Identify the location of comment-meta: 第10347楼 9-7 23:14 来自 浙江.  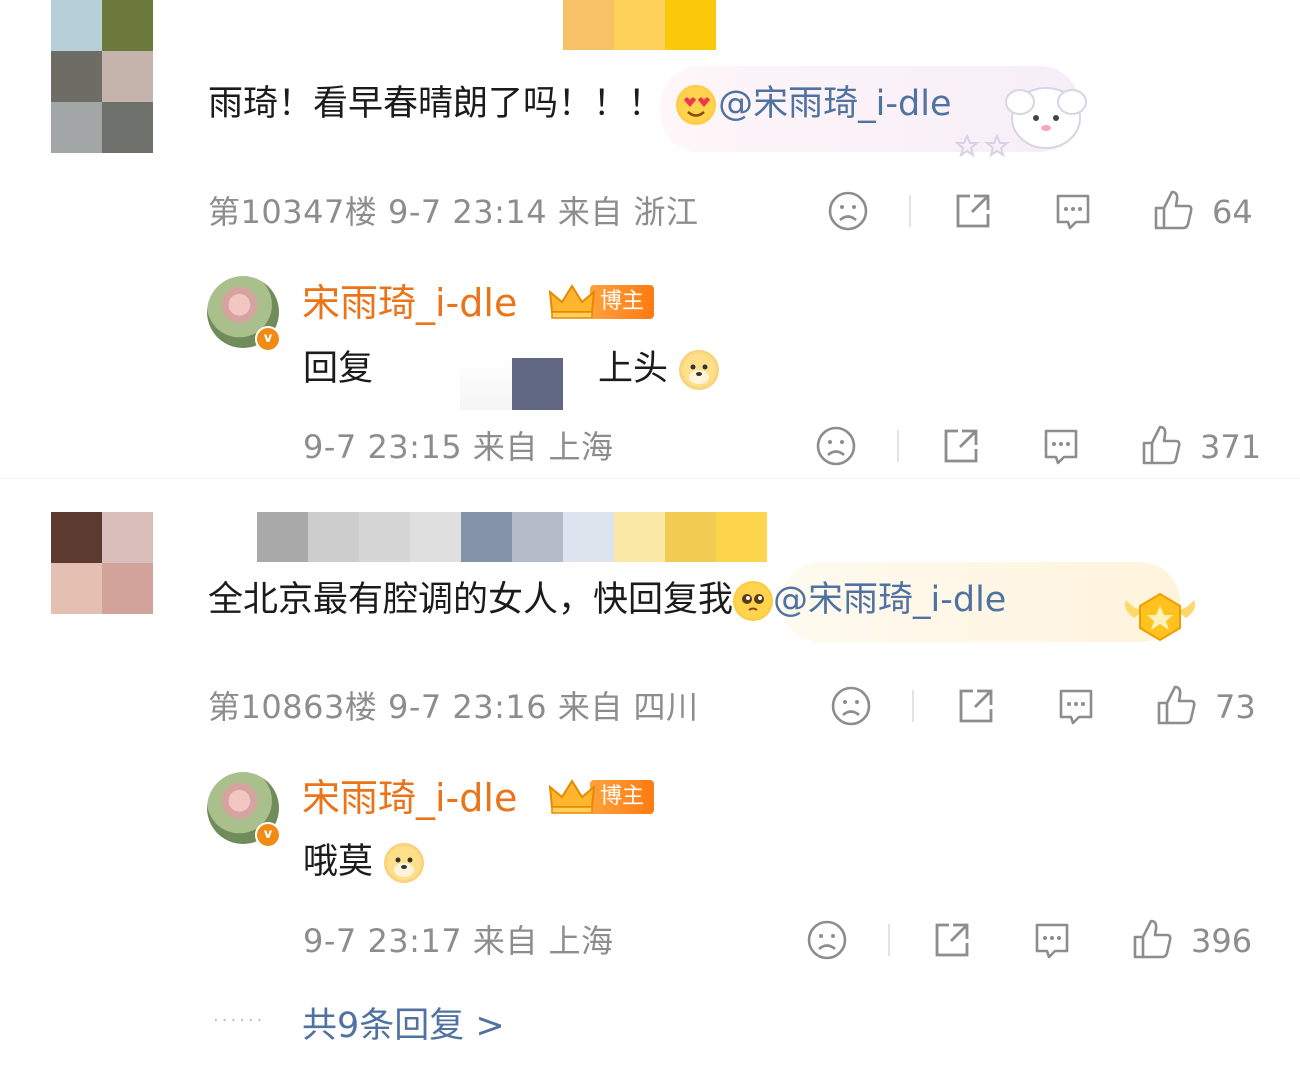
(453, 212).